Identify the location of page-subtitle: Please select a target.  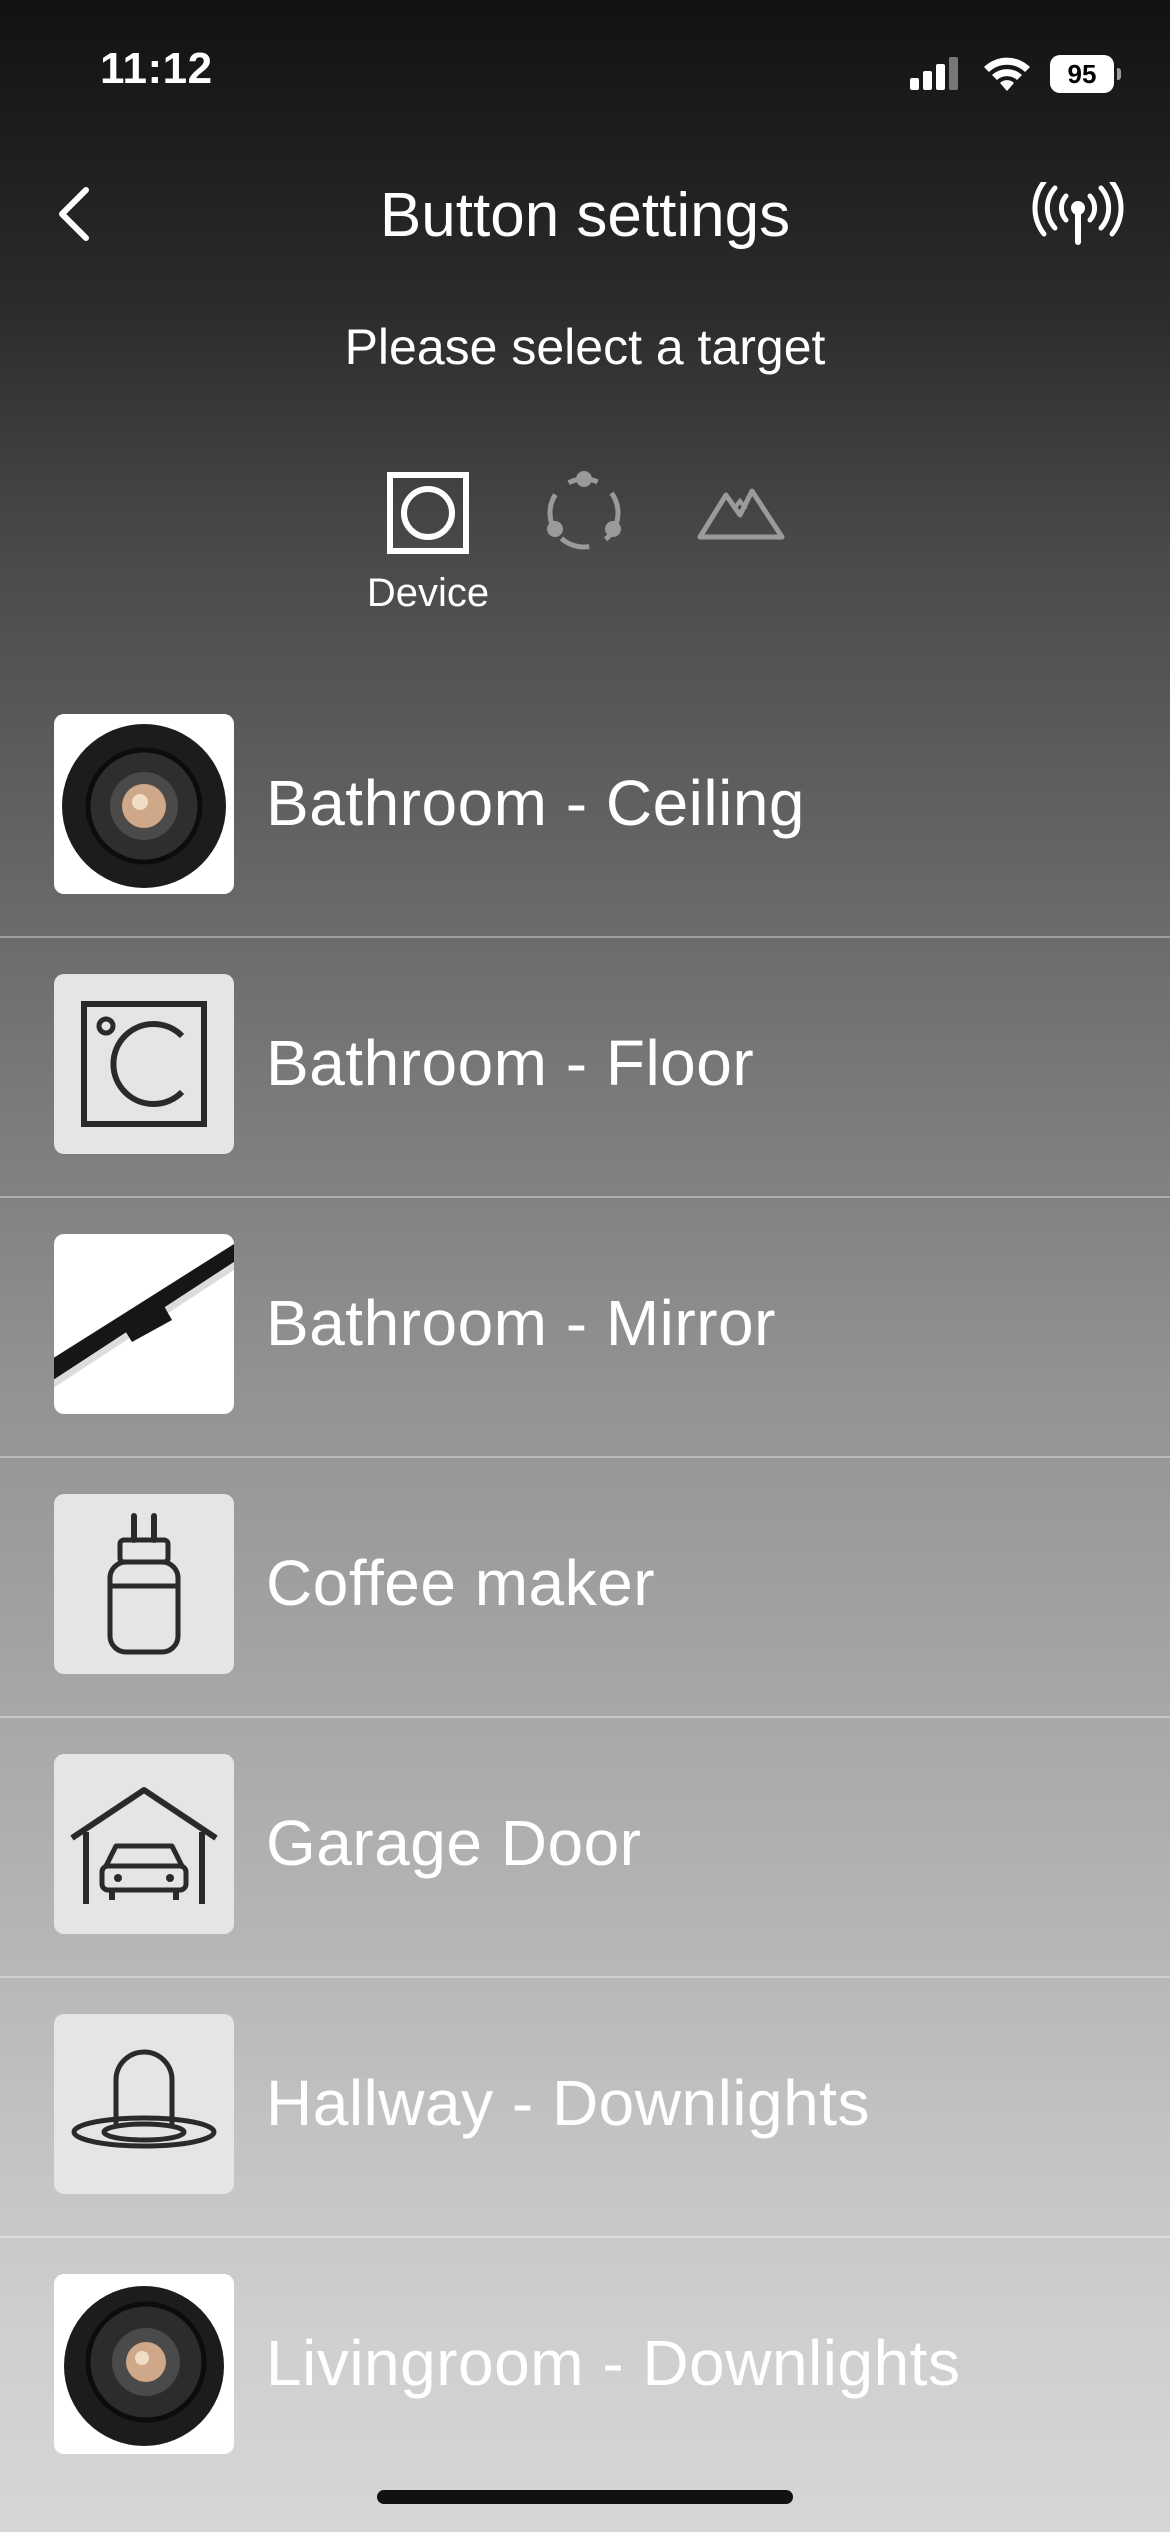
(585, 347).